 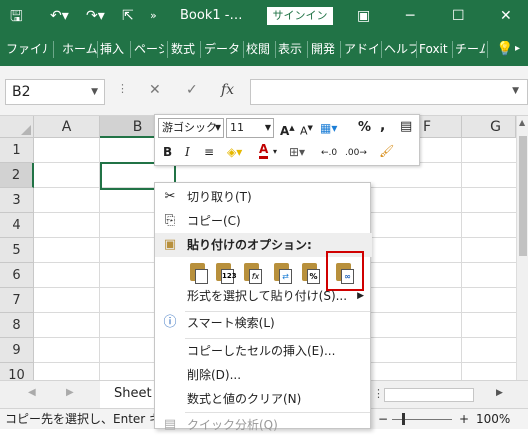 What do you see at coordinates (17, 175) in the screenshot?
I see `row-header-2: 2` at bounding box center [17, 175].